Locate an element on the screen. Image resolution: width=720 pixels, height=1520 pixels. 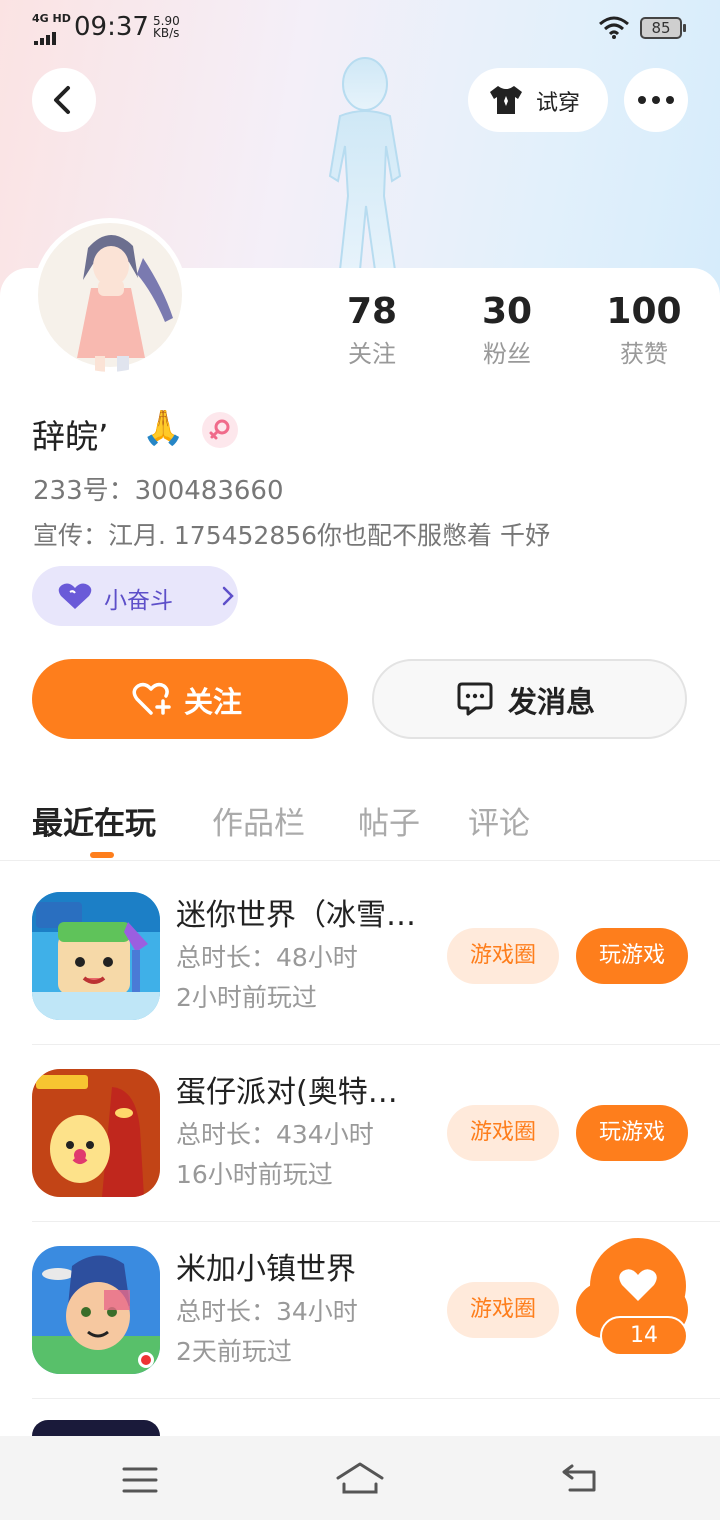
chat-bubble-icon is located at coordinates (475, 699).